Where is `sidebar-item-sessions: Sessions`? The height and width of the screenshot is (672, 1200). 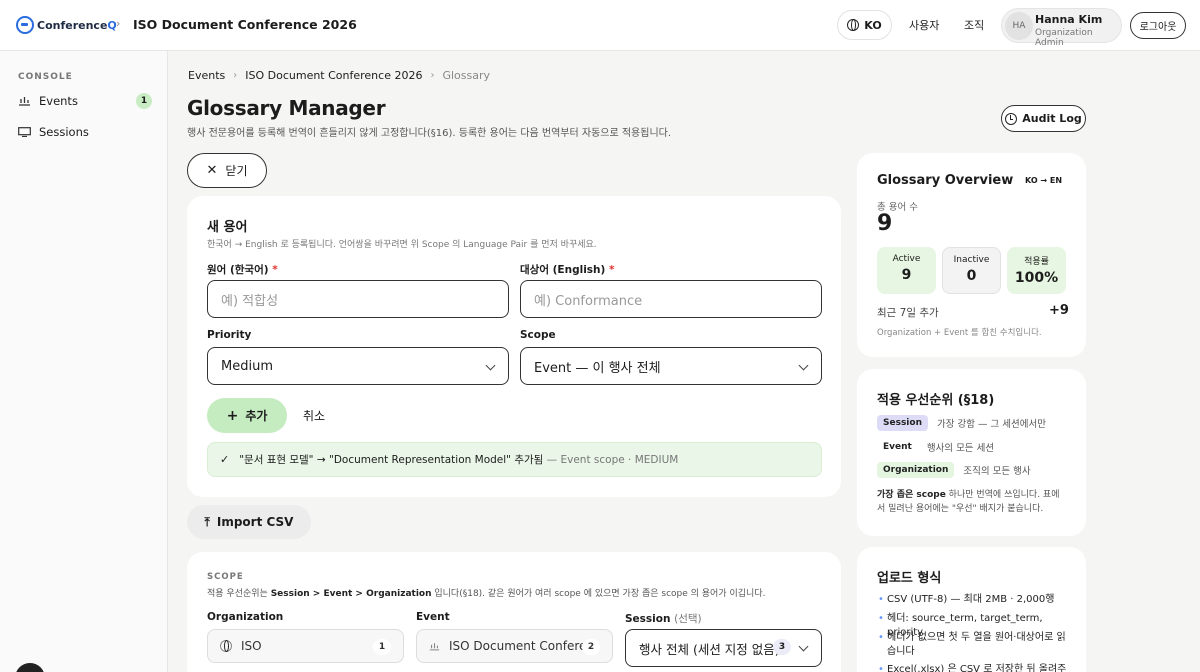 sidebar-item-sessions: Sessions is located at coordinates (85, 132).